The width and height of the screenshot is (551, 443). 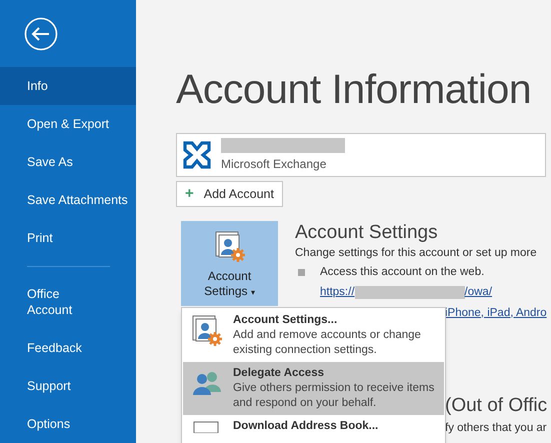 What do you see at coordinates (416, 253) in the screenshot?
I see `section-description: Change settings for this account or set up more` at bounding box center [416, 253].